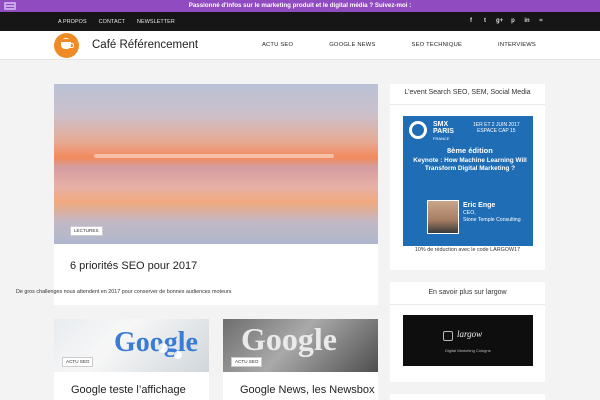 This screenshot has width=600, height=400. Describe the element at coordinates (467, 250) in the screenshot. I see `promo-code-text: 10% de réduction avec le code LARGOW17` at that location.